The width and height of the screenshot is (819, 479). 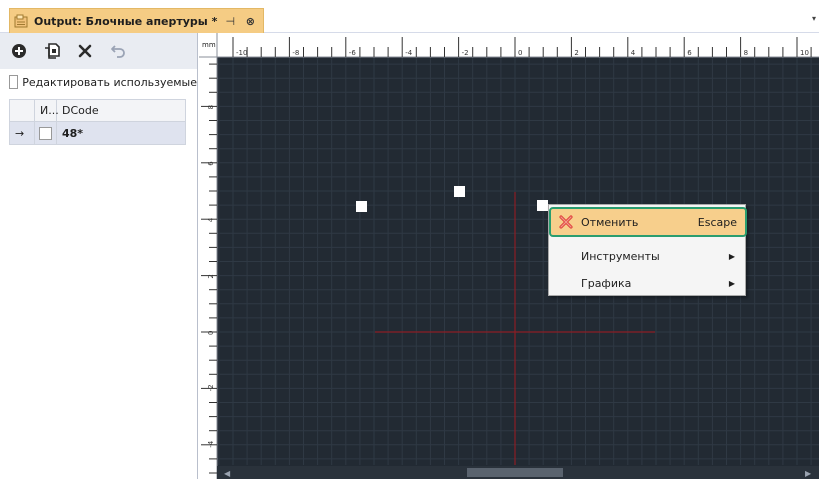 I want to click on ruler-y-label: 0, so click(x=211, y=333).